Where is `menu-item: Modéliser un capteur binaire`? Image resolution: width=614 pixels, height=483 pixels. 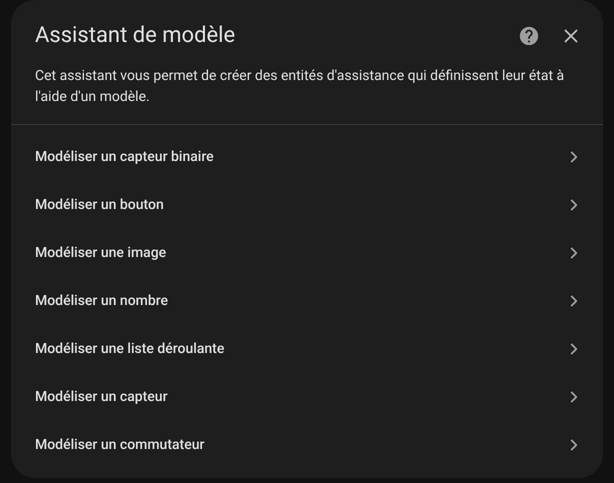
menu-item: Modéliser un capteur binaire is located at coordinates (307, 157).